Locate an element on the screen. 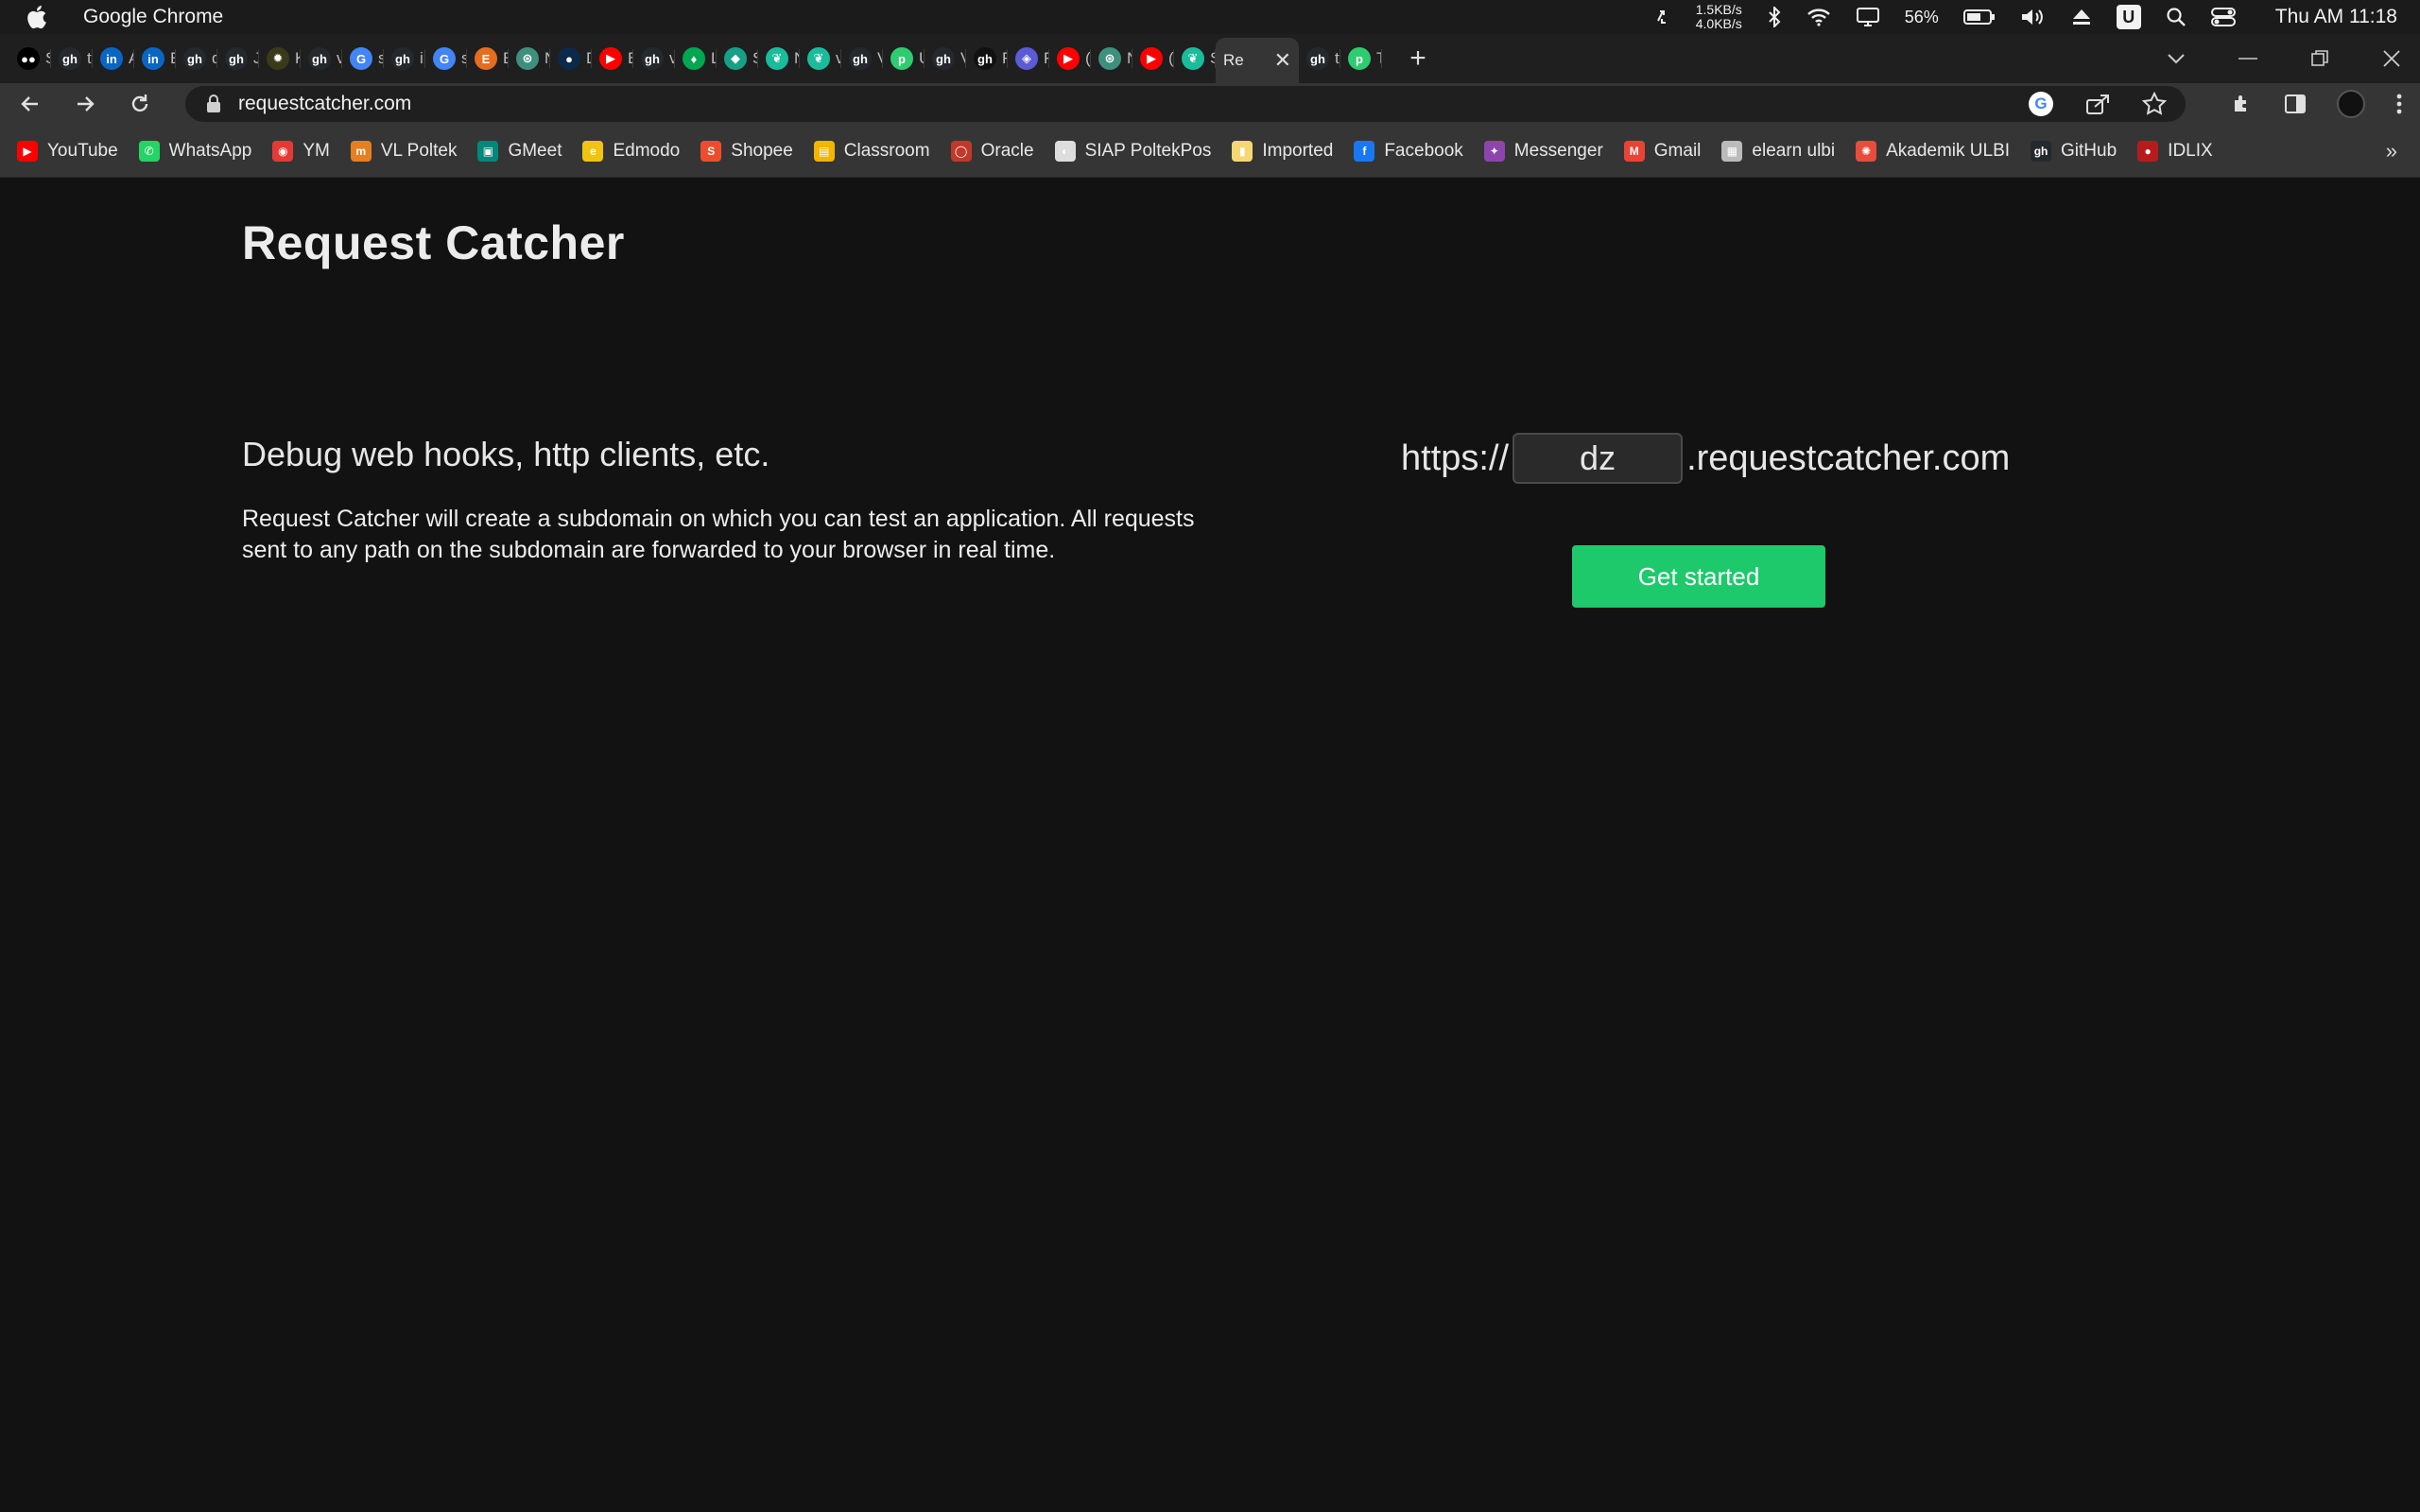 The height and width of the screenshot is (1512, 2420). bookmark-item: m VL Poltek is located at coordinates (403, 151).